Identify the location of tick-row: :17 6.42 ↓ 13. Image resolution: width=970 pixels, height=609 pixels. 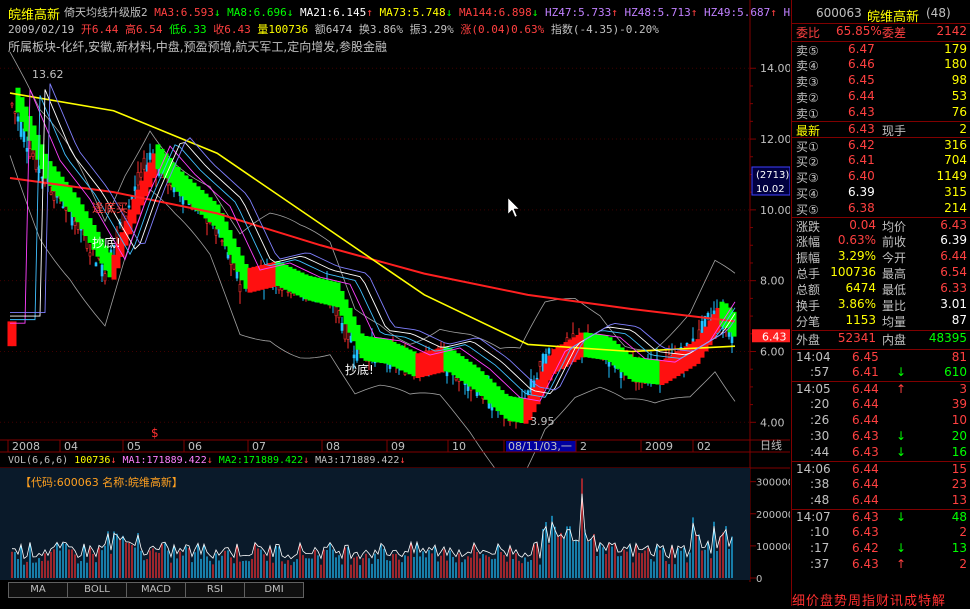
(881, 549).